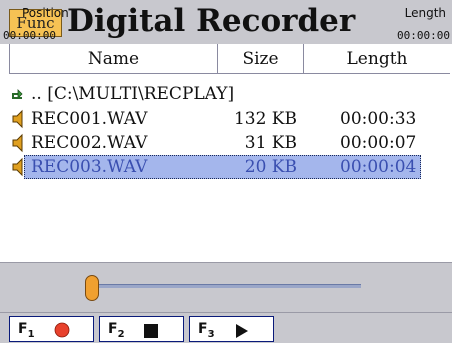 This screenshot has height=347, width=452. What do you see at coordinates (230, 119) in the screenshot?
I see `file-row: REC001.WAV 132 KB 00:00:33` at bounding box center [230, 119].